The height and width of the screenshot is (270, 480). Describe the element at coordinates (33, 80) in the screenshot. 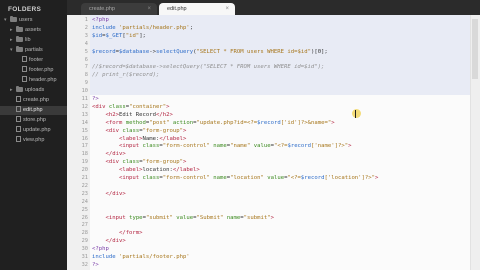

I see `sidebar-file: header.php` at that location.